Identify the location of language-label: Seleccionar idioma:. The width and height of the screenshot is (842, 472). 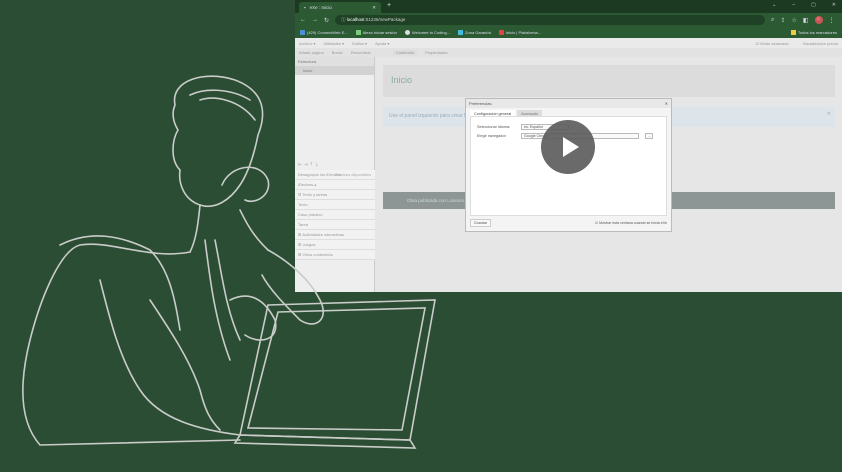
(494, 127).